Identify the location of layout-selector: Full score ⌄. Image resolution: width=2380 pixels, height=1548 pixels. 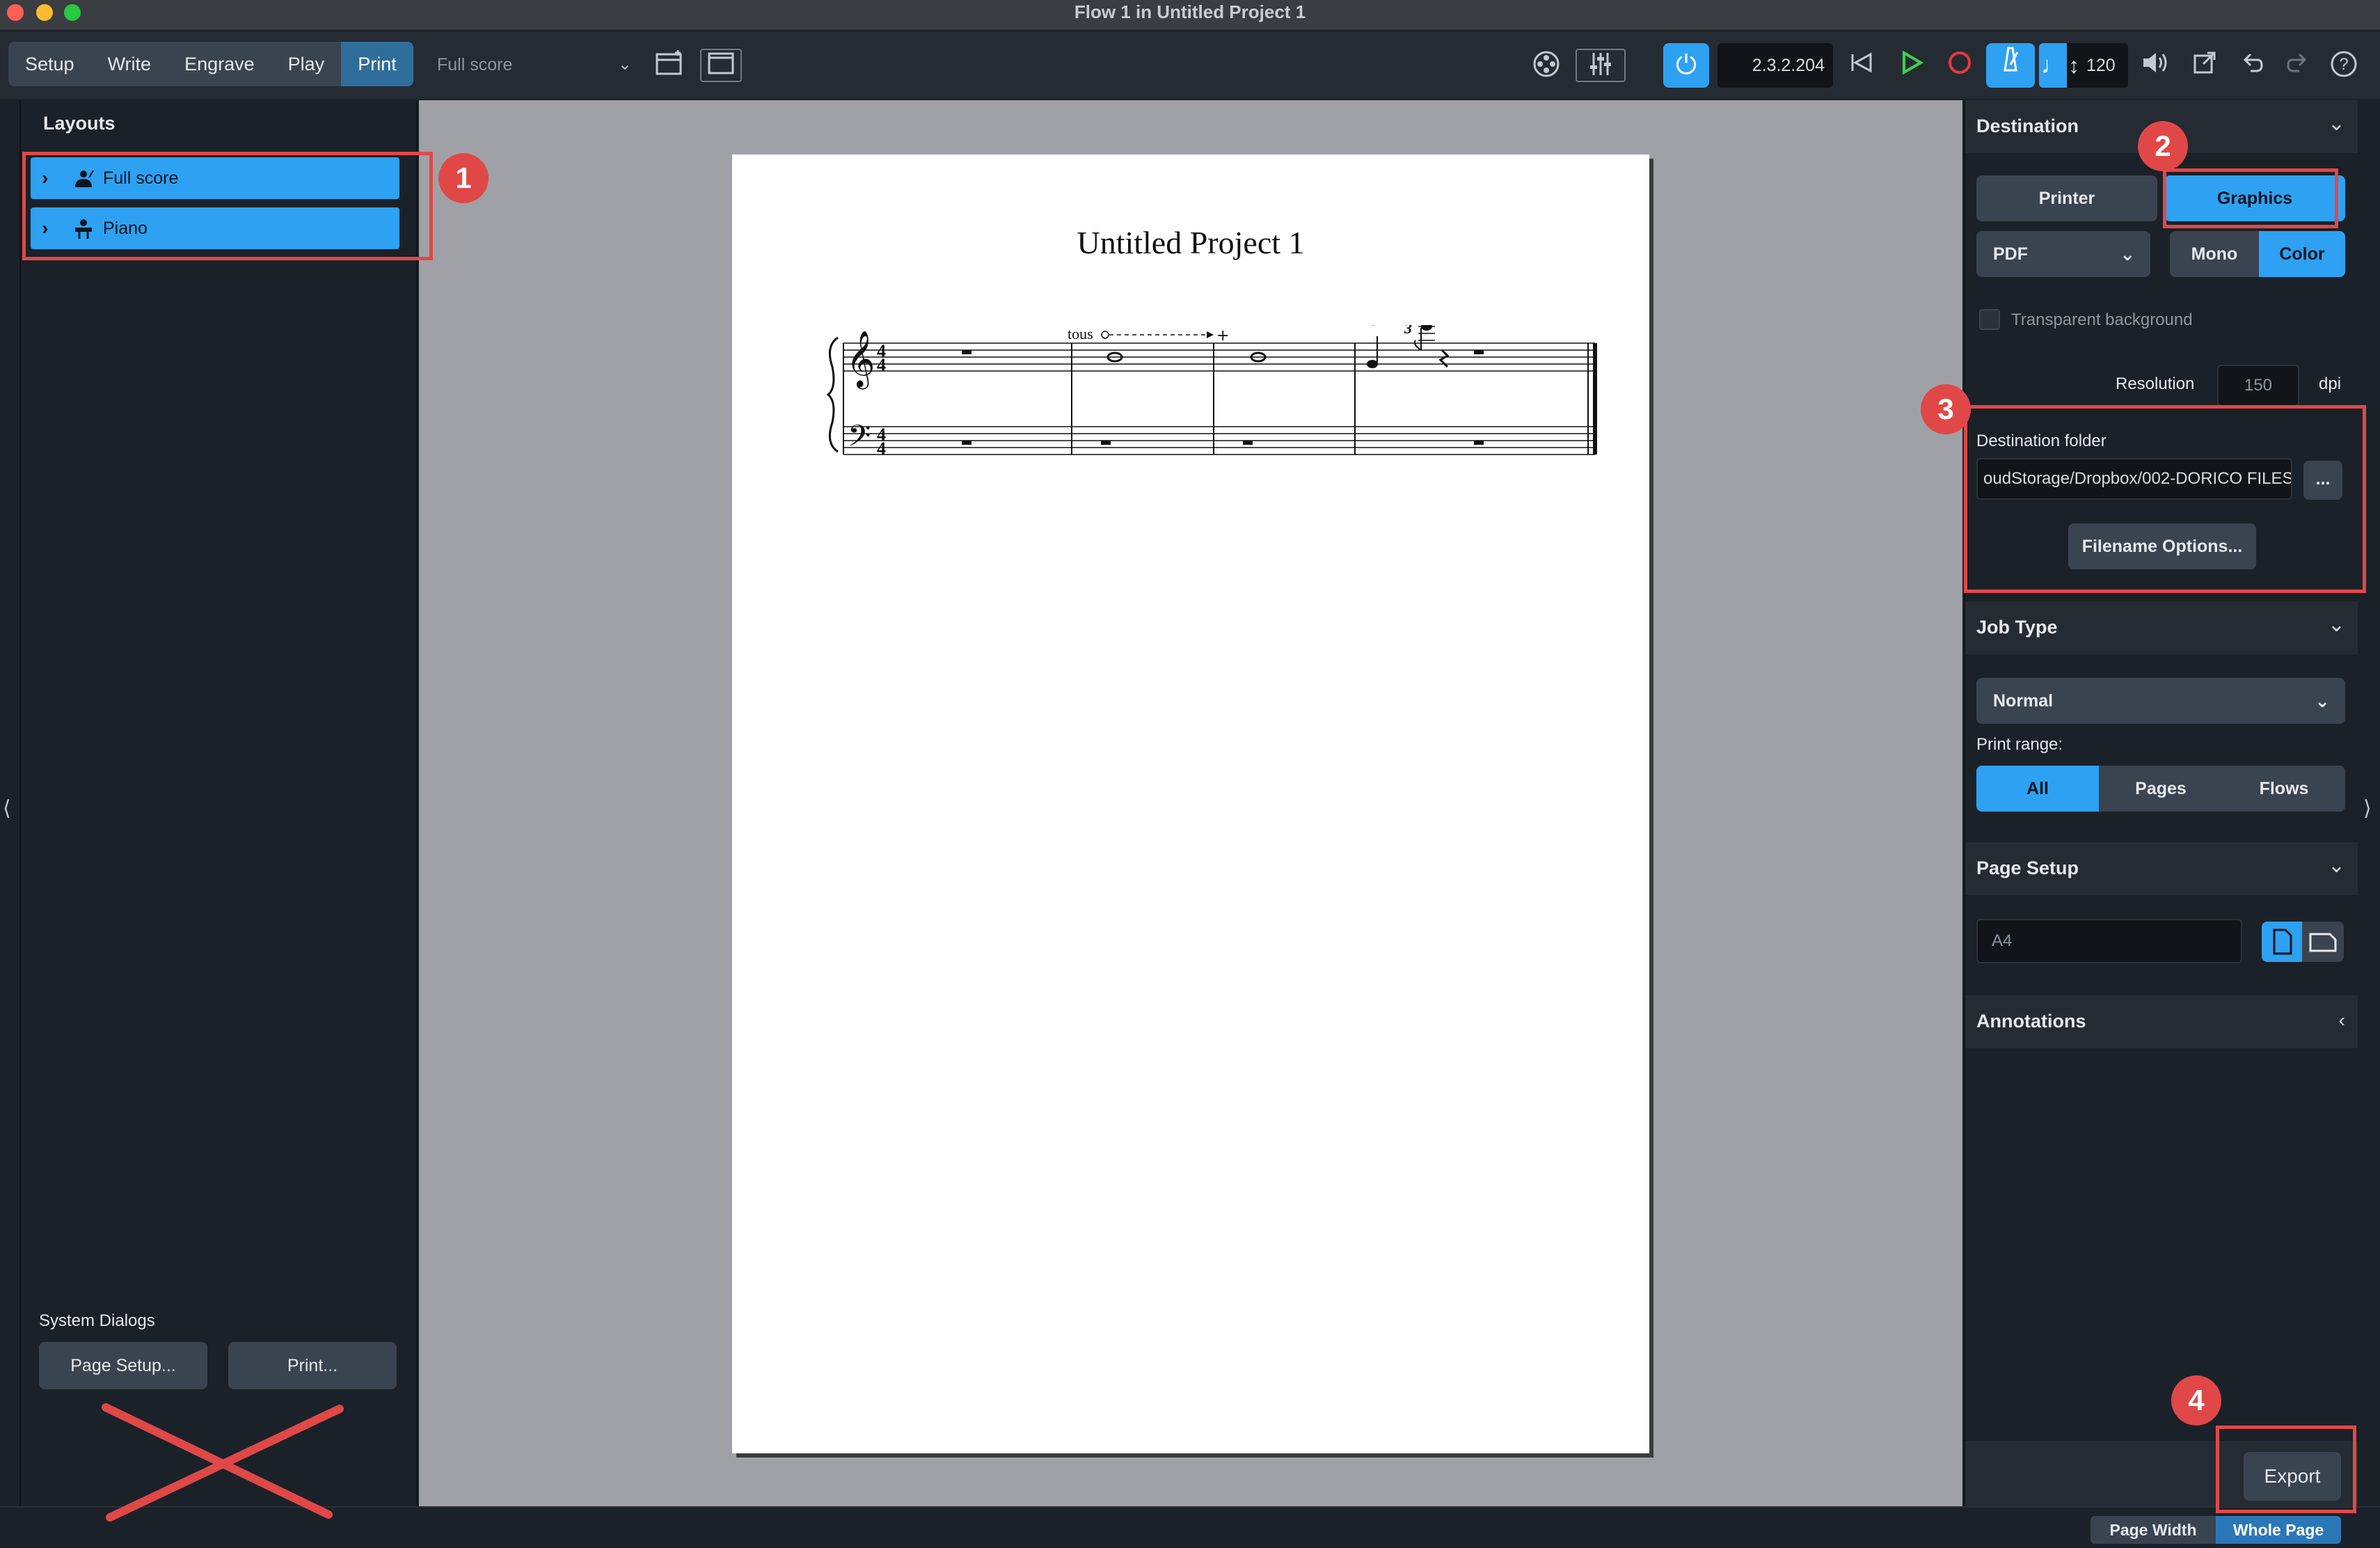
(534, 64).